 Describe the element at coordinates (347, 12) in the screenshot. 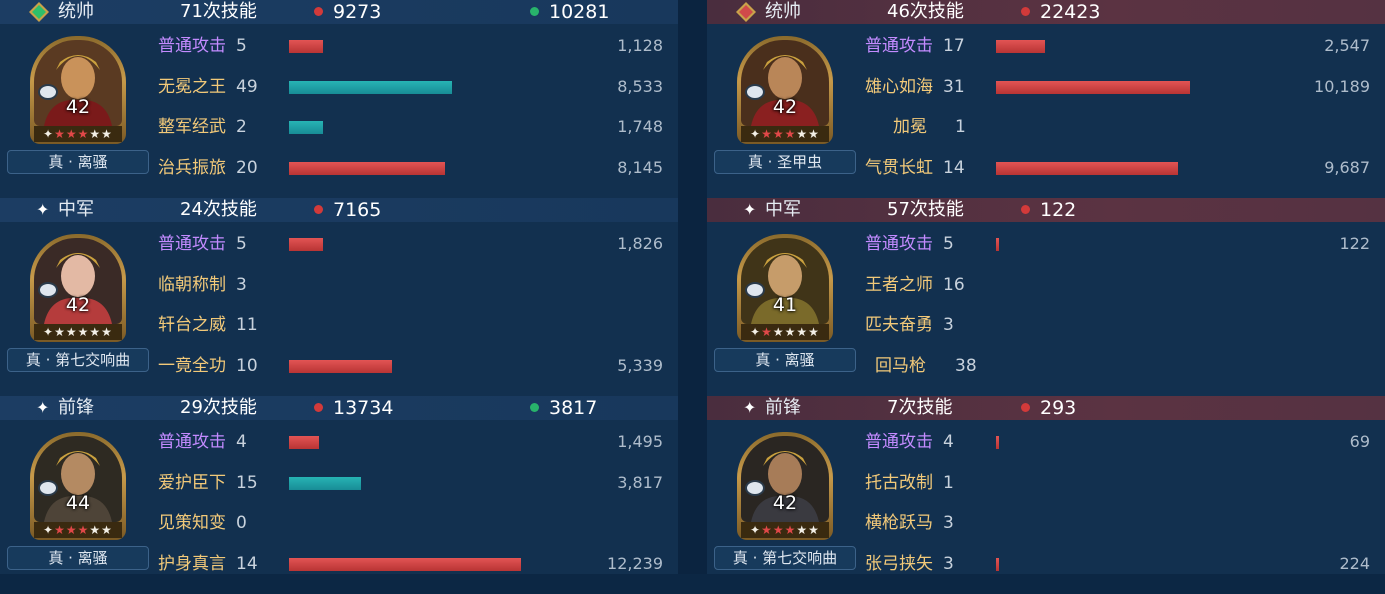

I see `damage-total: 9273` at that location.